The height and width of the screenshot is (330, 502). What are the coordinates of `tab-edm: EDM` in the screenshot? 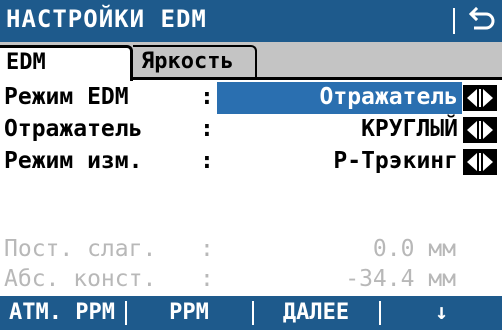 It's located at (66, 63).